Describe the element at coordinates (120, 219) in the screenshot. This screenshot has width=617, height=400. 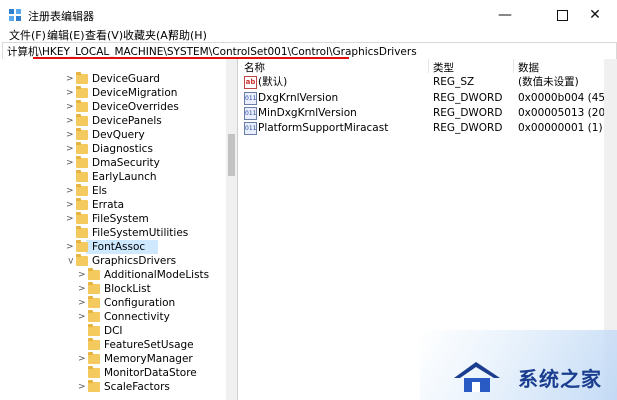
I see `tree-item-label: FileSystem` at that location.